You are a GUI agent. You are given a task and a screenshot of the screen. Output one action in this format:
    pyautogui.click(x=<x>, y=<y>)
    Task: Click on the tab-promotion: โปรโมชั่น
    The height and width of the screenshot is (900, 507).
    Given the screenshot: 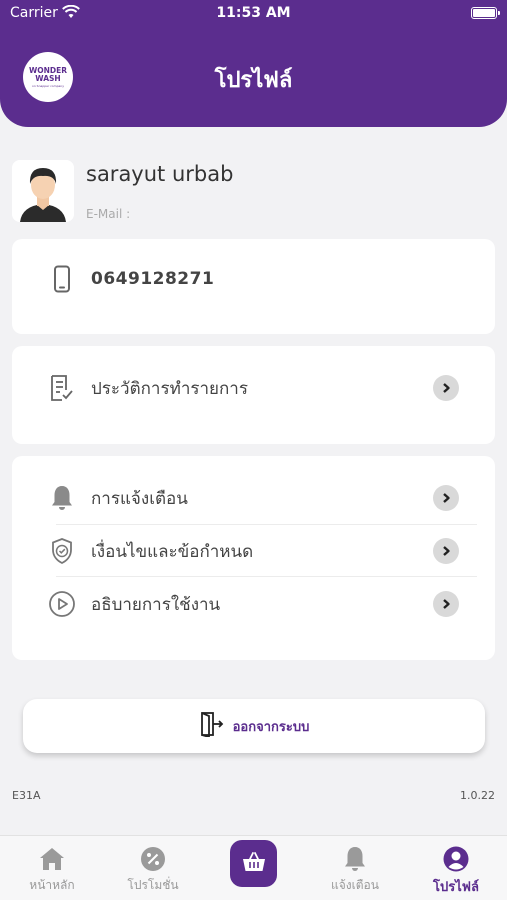 What is the action you would take?
    pyautogui.click(x=153, y=868)
    